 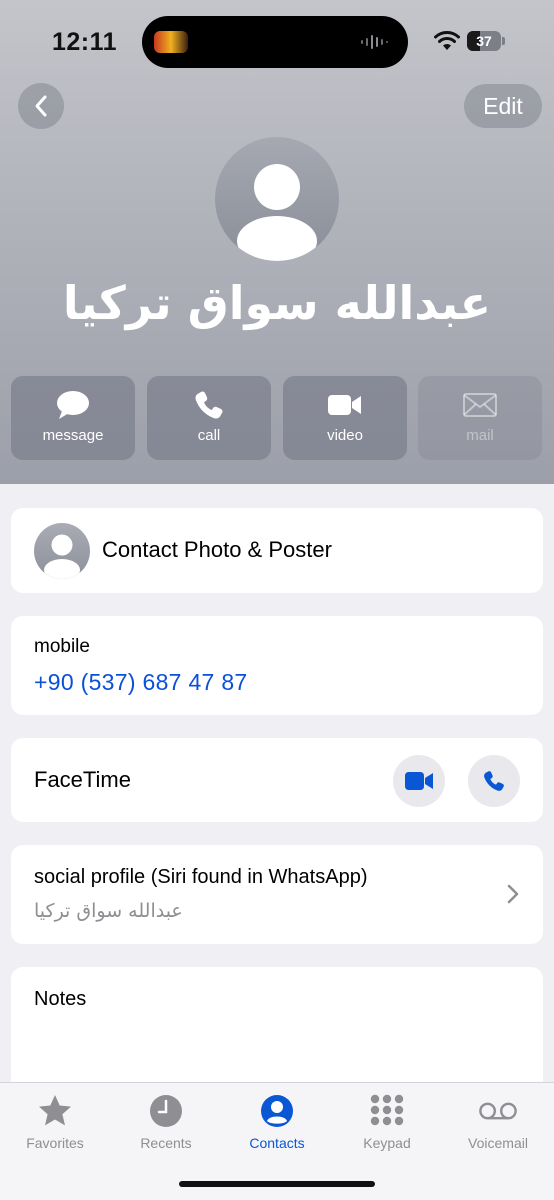 What do you see at coordinates (166, 1111) in the screenshot?
I see `clock-icon` at bounding box center [166, 1111].